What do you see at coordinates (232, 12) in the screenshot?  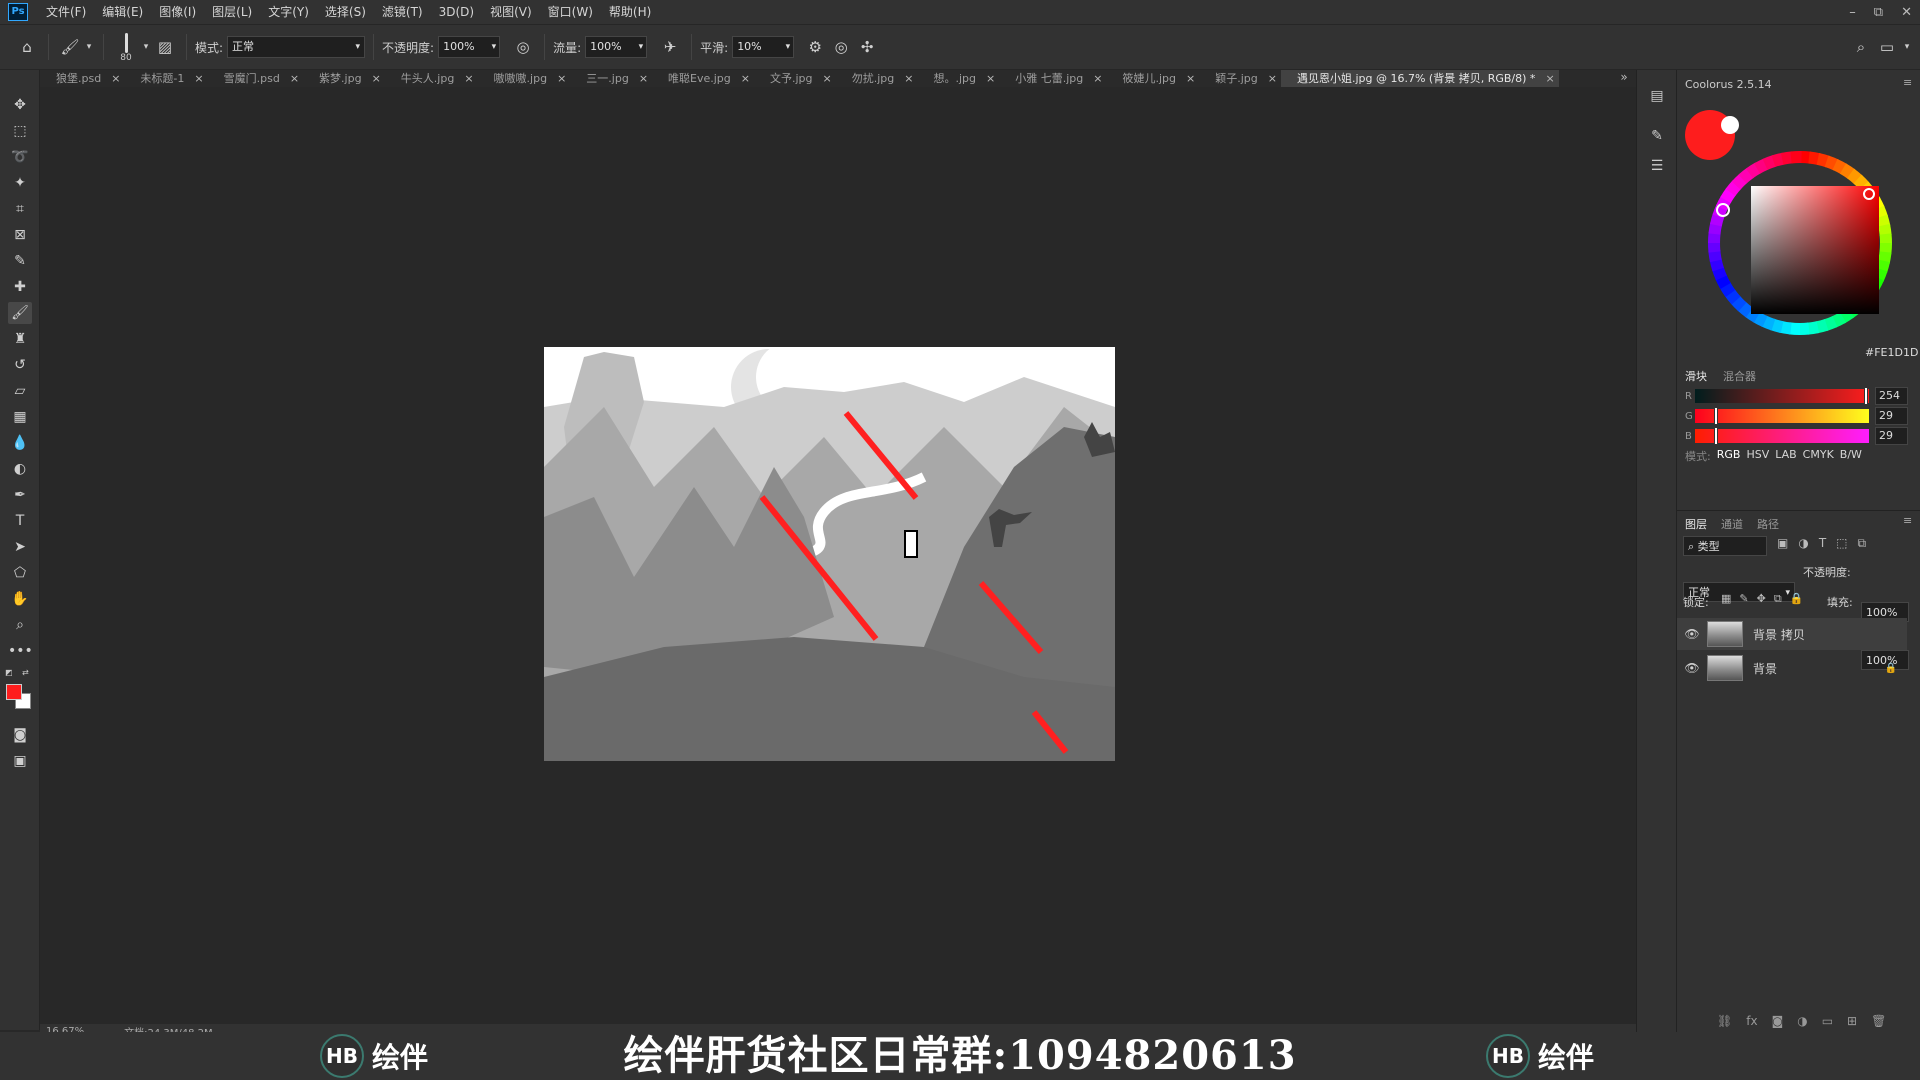 I see `menu-item: 图层(L)` at bounding box center [232, 12].